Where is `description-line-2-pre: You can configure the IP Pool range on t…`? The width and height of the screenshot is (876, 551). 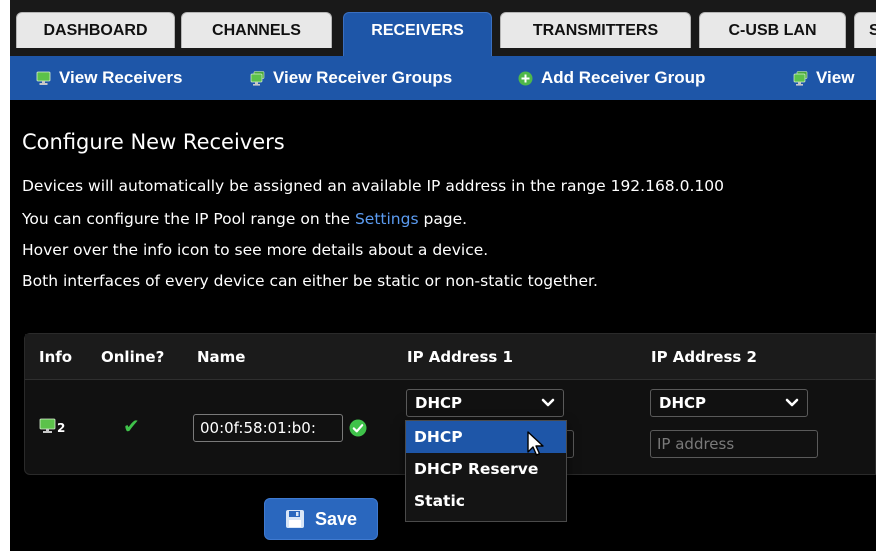
description-line-2-pre: You can configure the IP Pool range on t… is located at coordinates (188, 219).